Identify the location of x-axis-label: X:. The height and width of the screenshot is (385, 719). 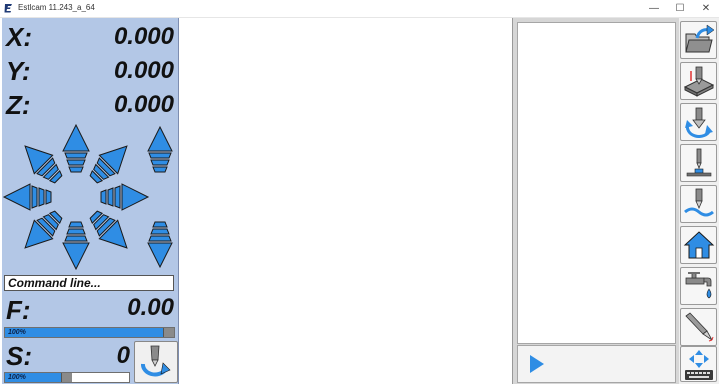
(19, 37).